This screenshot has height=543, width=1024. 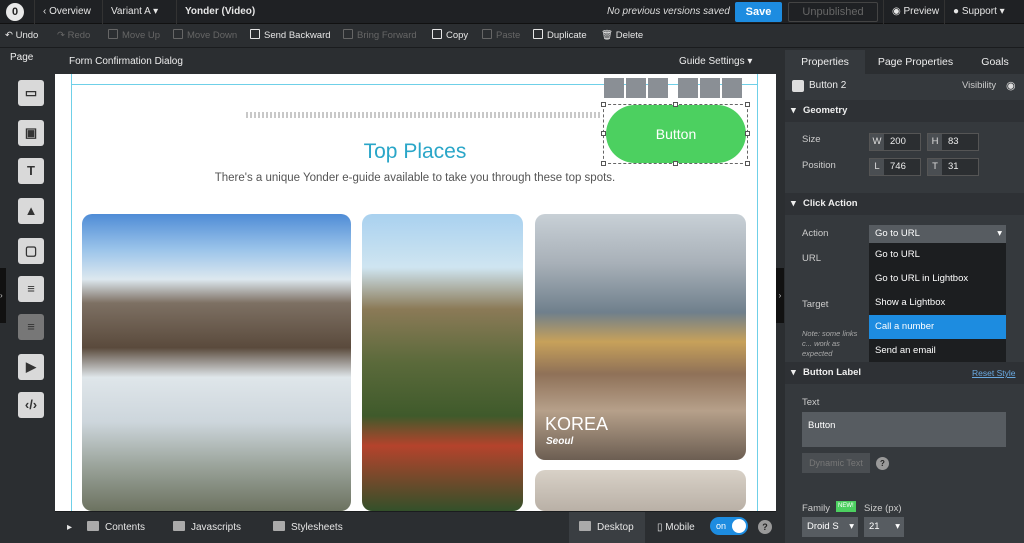 I want to click on left-collapse-icon: ›, so click(x=3, y=295).